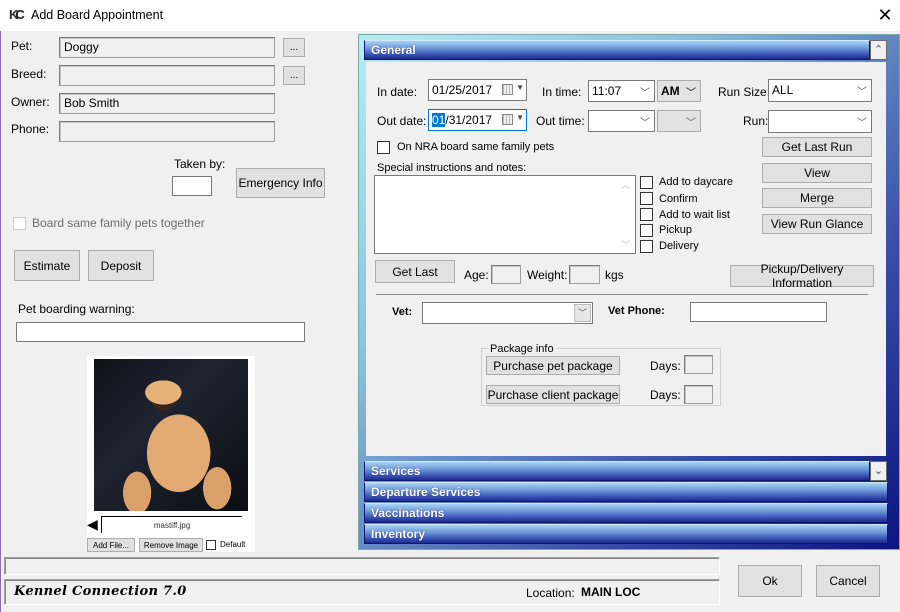 This screenshot has width=900, height=612. I want to click on in-date-picker: 01/25/2017 ▼, so click(477, 90).